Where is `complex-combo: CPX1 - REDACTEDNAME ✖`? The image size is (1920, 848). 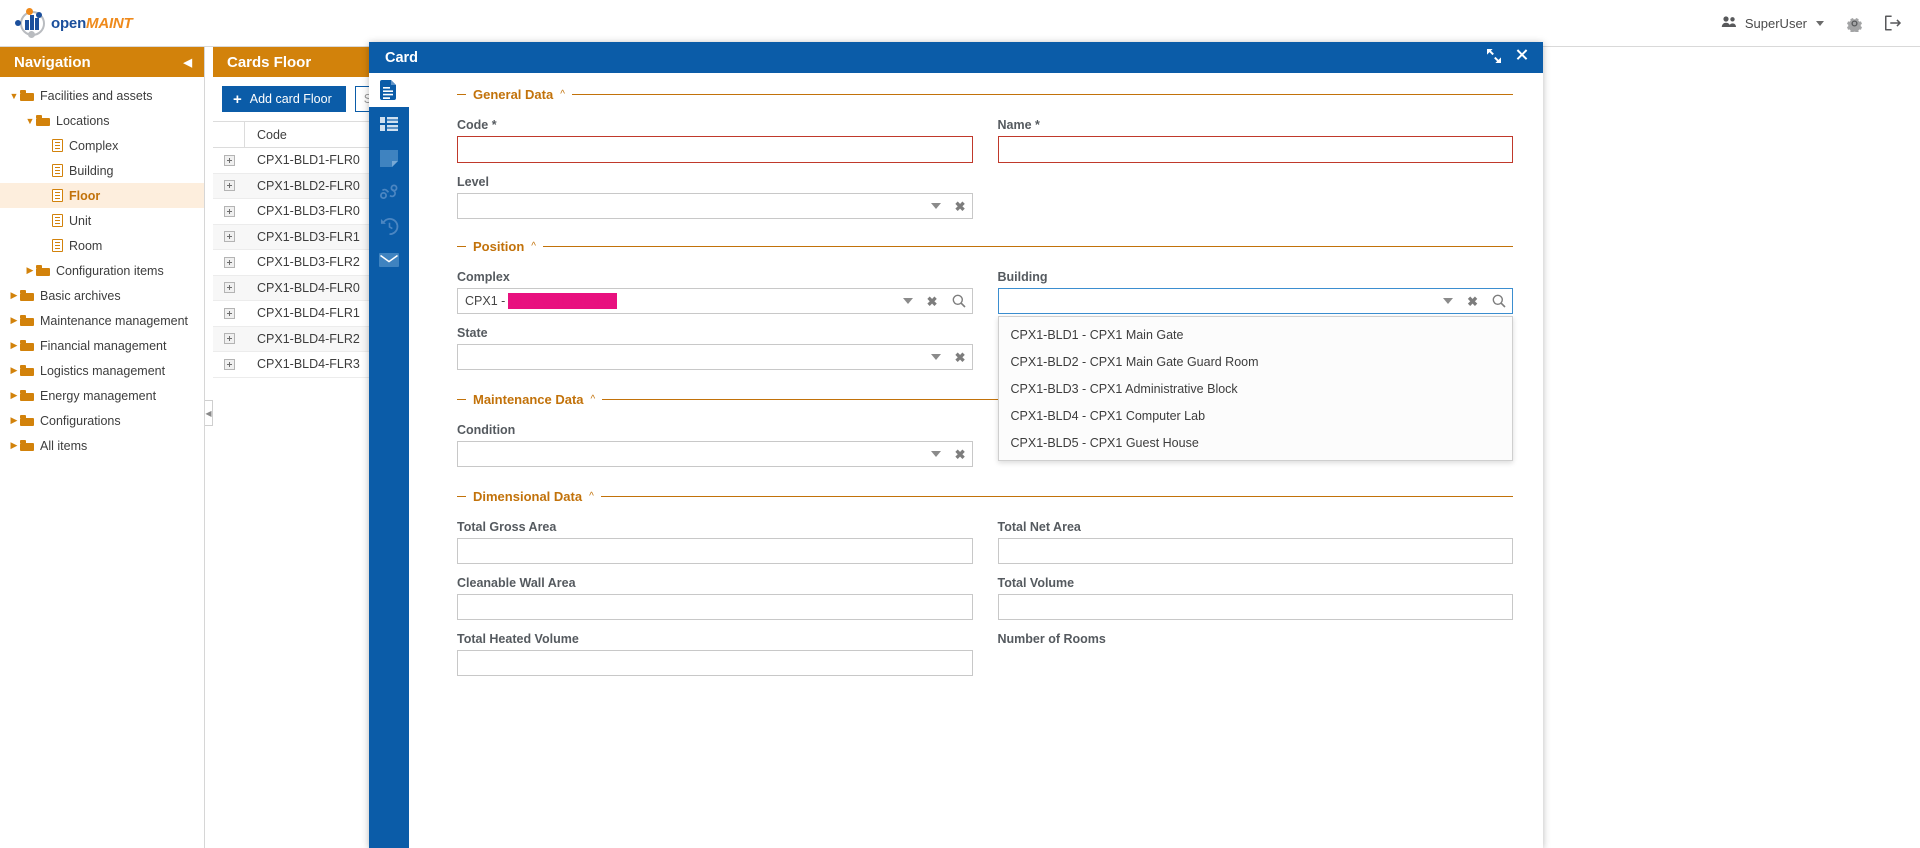 complex-combo: CPX1 - REDACTEDNAME ✖ is located at coordinates (715, 301).